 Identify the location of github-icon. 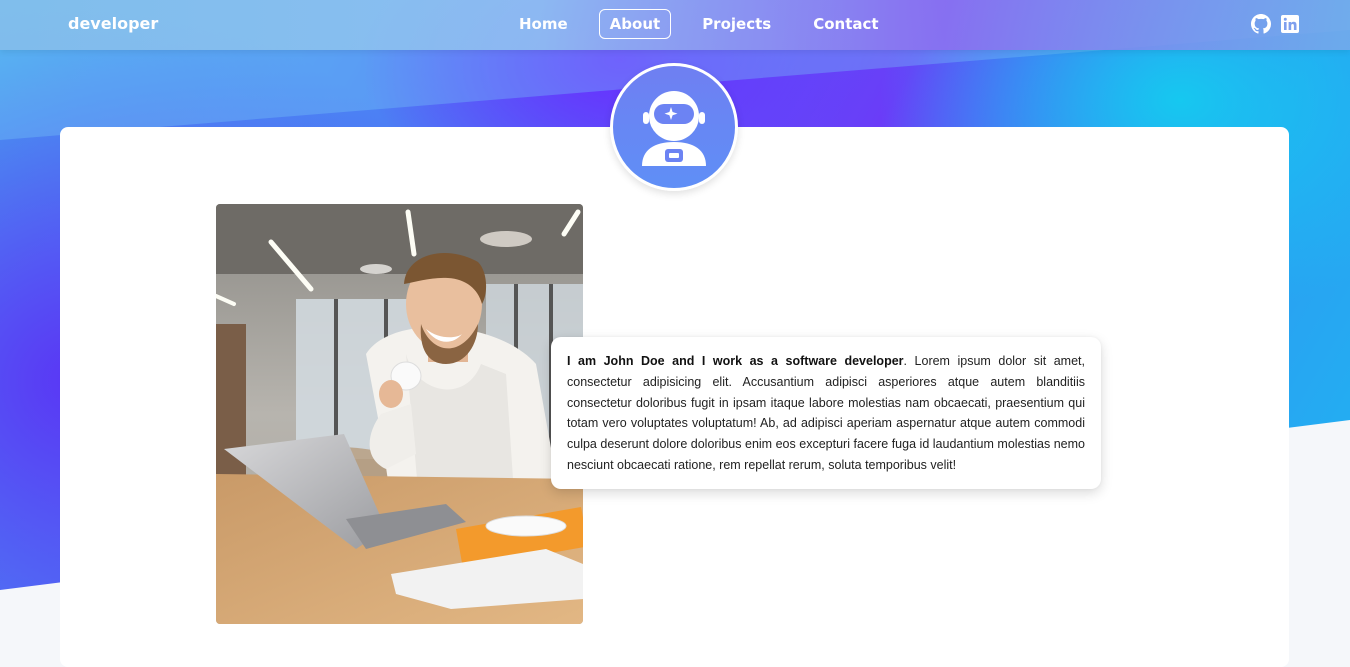
(1261, 24).